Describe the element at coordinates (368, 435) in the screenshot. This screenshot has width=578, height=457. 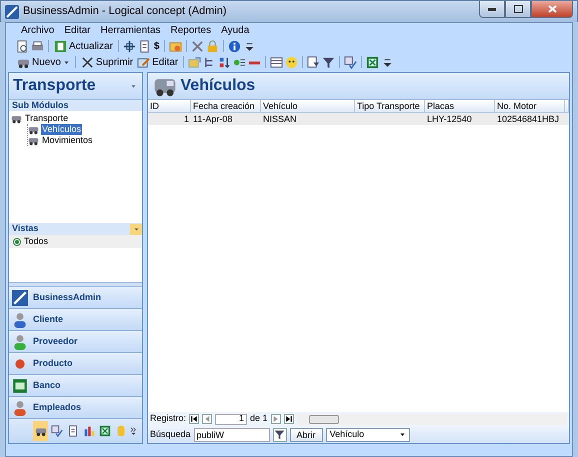
I see `field-dropdown: Vehículo` at that location.